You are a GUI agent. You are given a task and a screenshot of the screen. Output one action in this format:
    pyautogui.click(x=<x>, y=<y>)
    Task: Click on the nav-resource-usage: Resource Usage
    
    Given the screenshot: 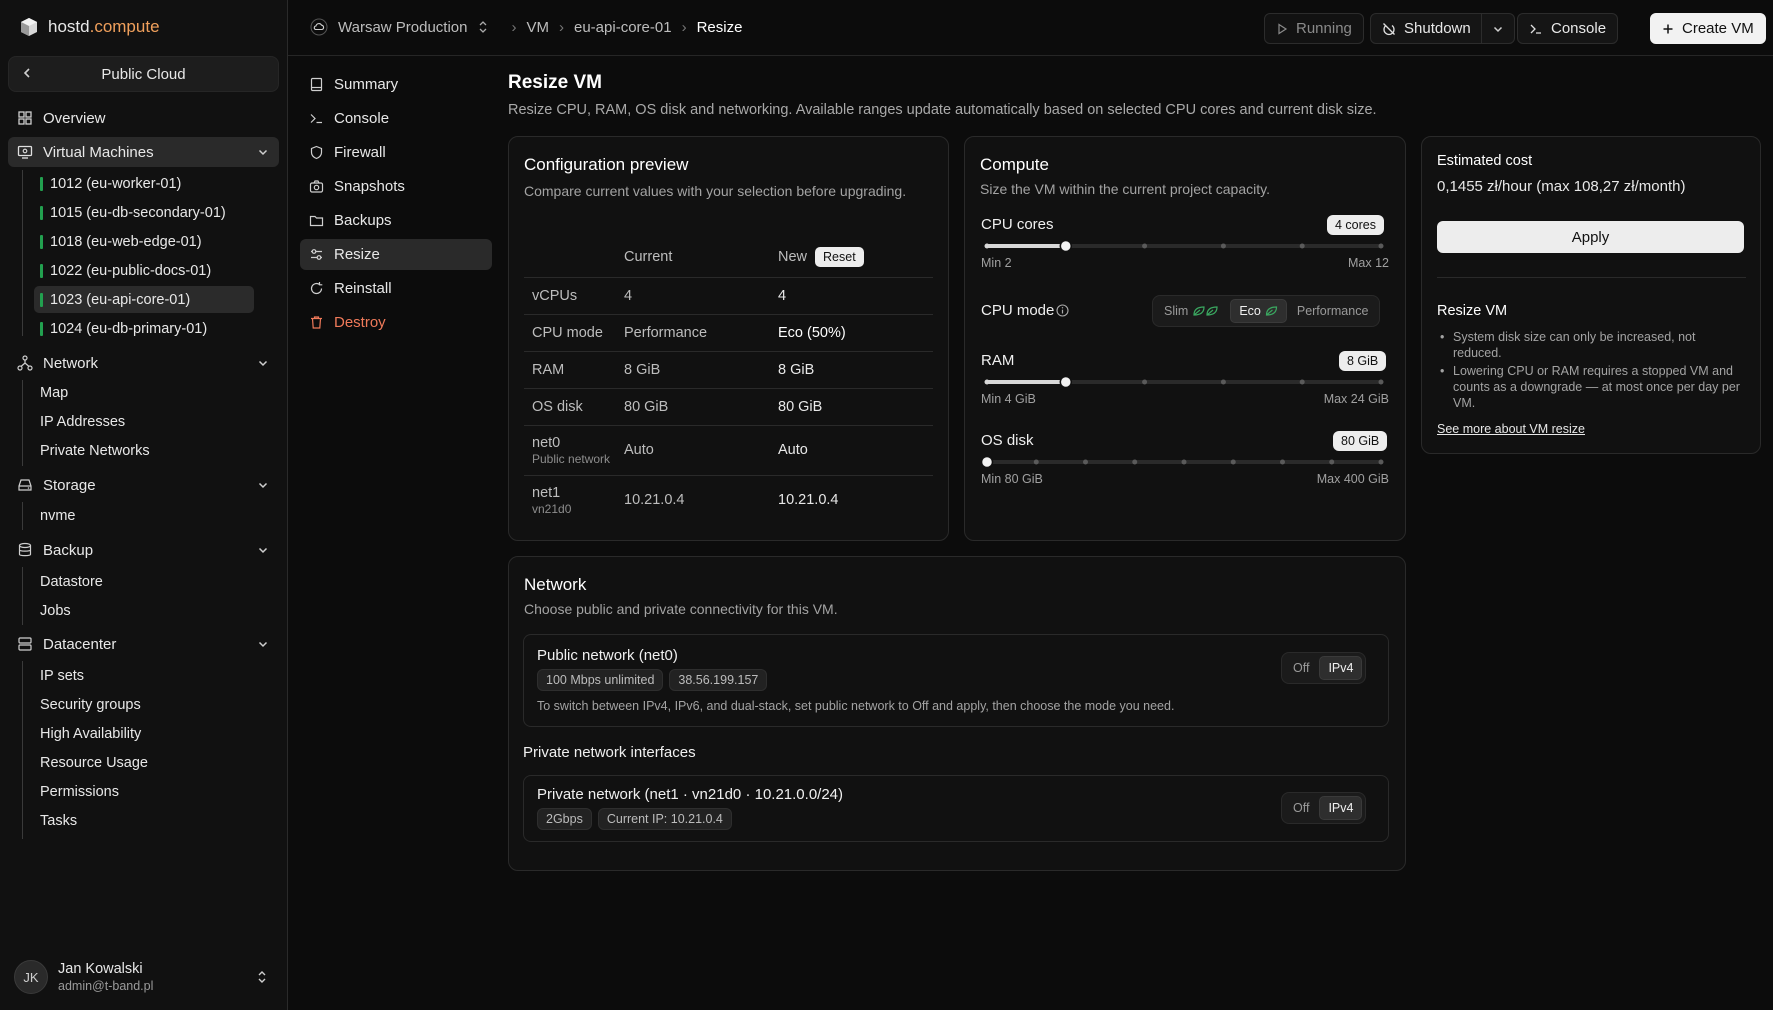 What is the action you would take?
    pyautogui.click(x=94, y=763)
    